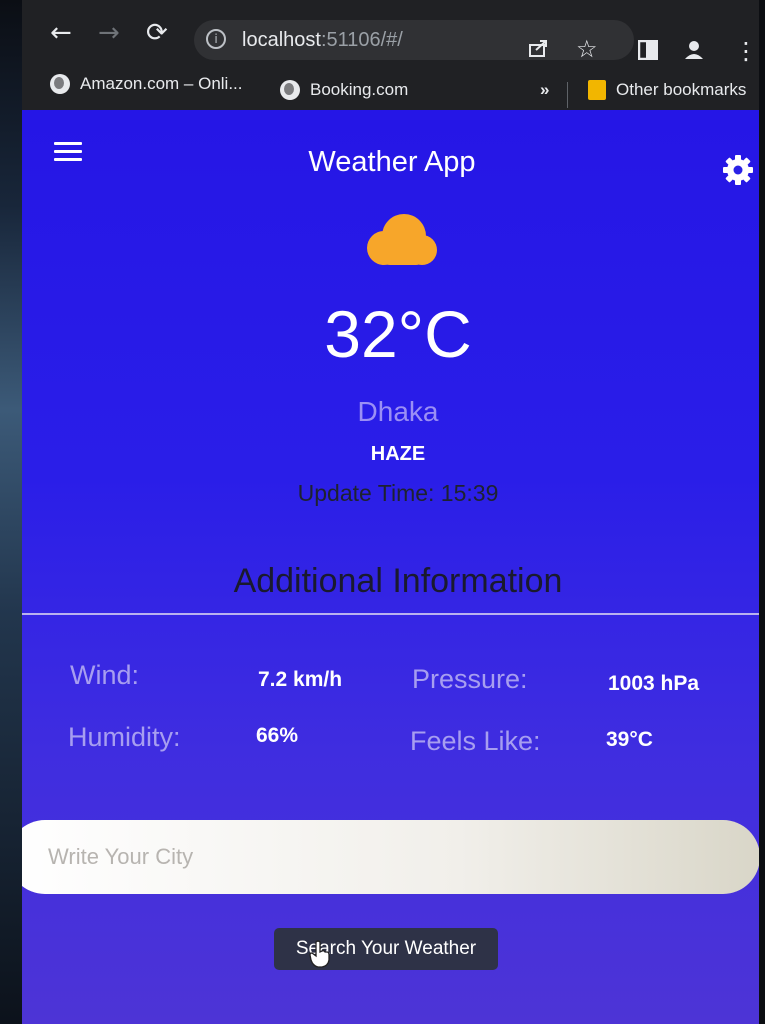 The image size is (765, 1024). What do you see at coordinates (398, 581) in the screenshot?
I see `additional-info-title: Additional Information` at bounding box center [398, 581].